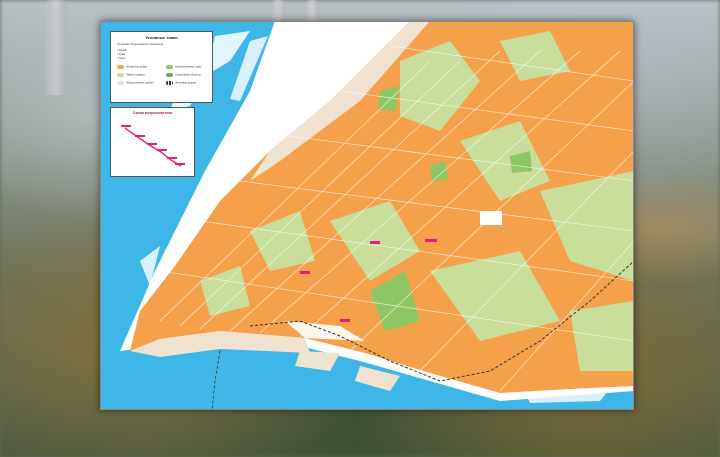 Image resolution: width=720 pixels, height=457 pixels. I want to click on legend-item: Железная дорога, so click(181, 83).